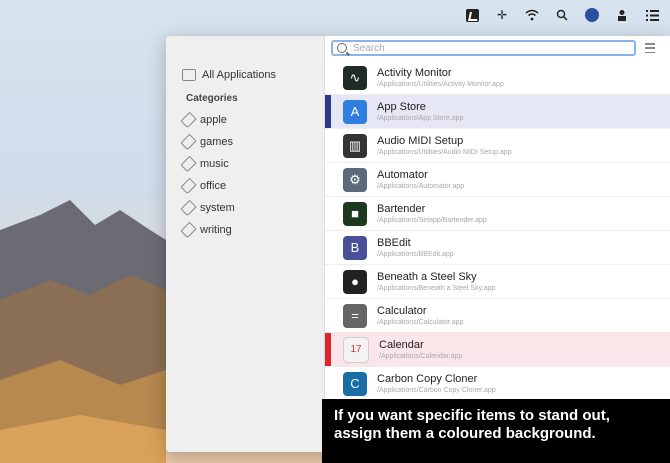  What do you see at coordinates (401, 107) in the screenshot?
I see `app-name: App Store` at bounding box center [401, 107].